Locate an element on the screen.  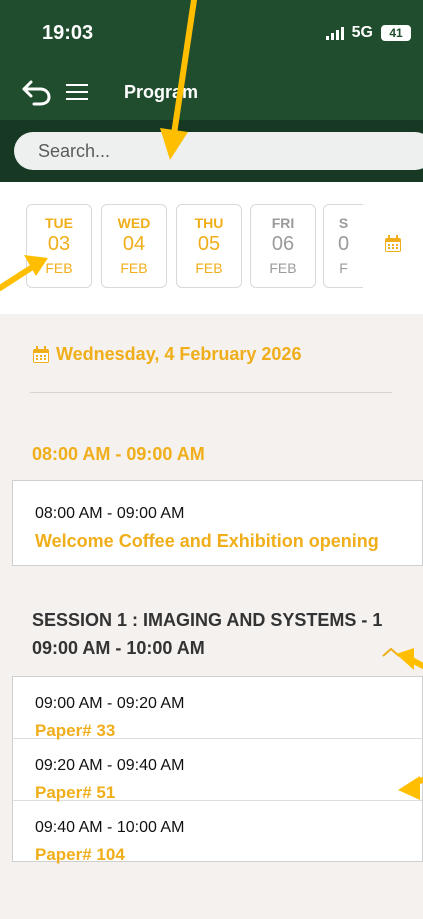
arrow-search is located at coordinates (178, 80).